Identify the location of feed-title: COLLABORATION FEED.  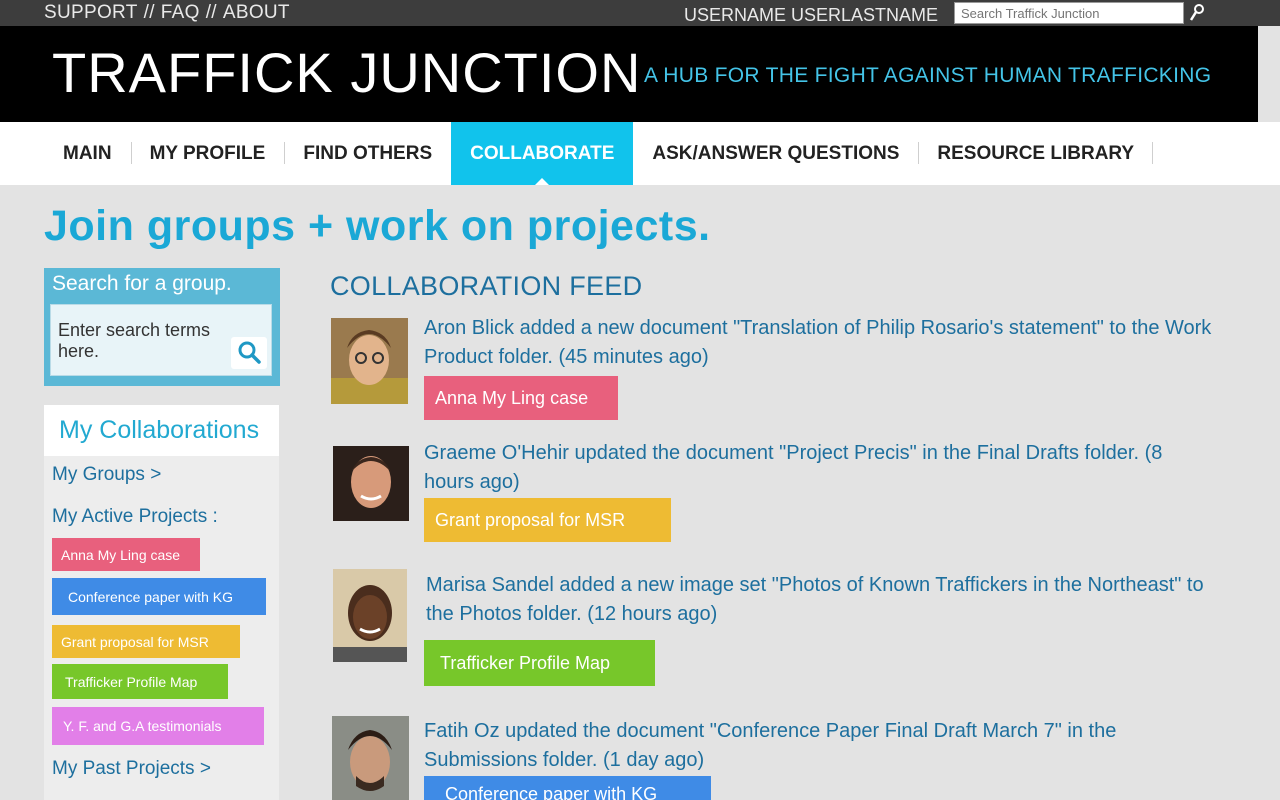
(486, 286).